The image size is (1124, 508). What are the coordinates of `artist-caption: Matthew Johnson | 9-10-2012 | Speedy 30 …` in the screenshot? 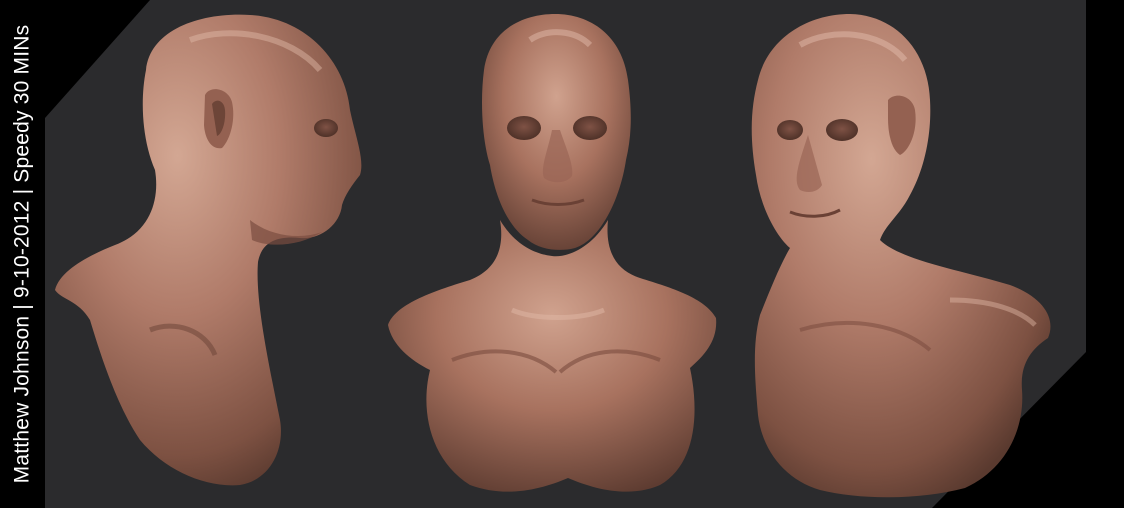 It's located at (22, 254).